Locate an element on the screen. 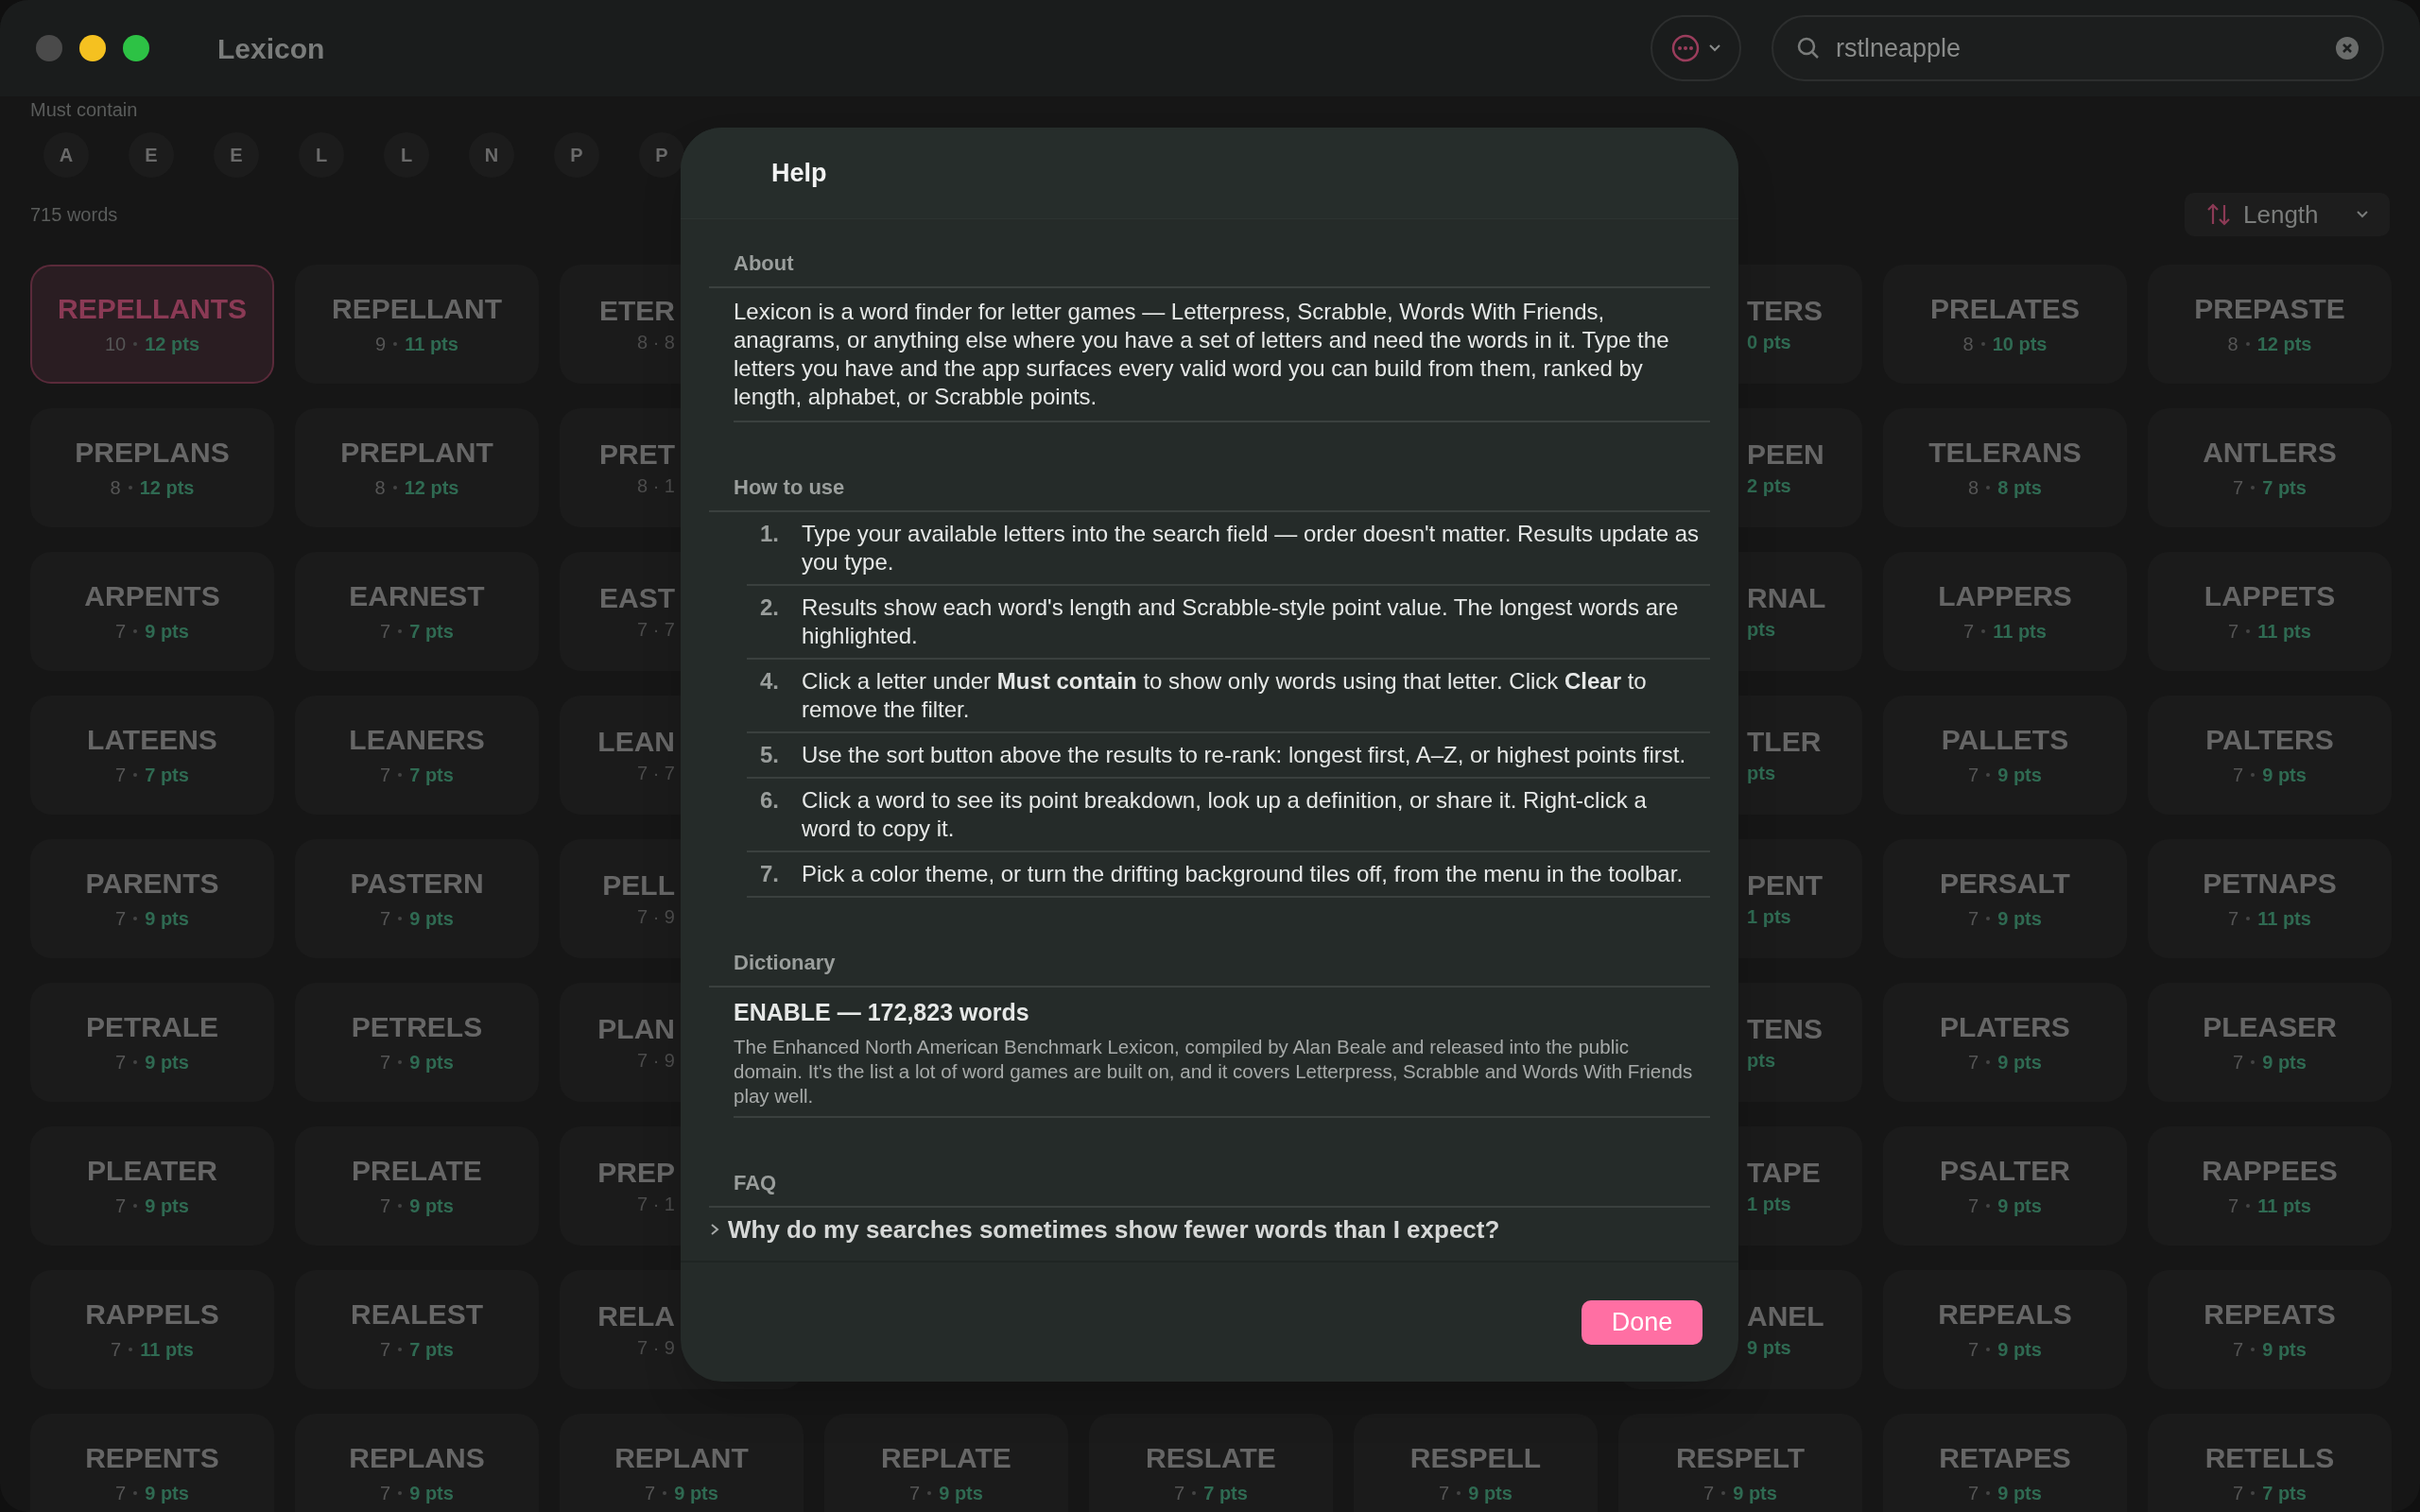  tile-word: RESPELL is located at coordinates (1475, 1458).